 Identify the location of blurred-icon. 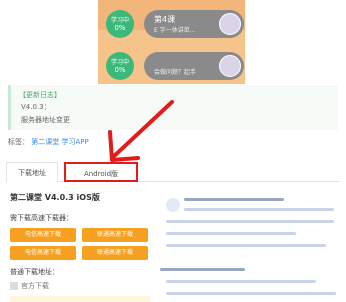
(173, 205).